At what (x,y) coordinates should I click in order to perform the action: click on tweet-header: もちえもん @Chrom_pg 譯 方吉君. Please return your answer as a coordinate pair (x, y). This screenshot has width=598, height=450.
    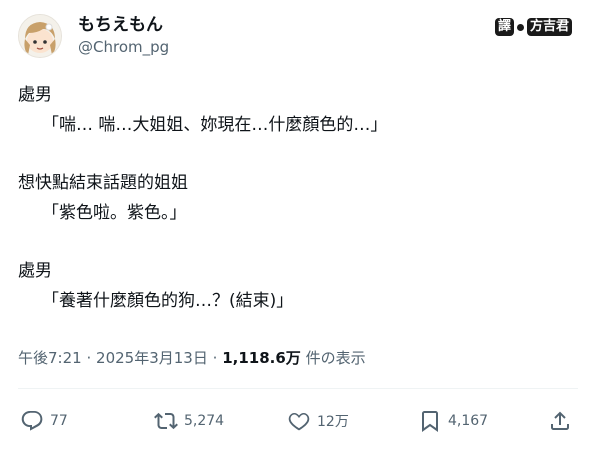
    Looking at the image, I should click on (298, 38).